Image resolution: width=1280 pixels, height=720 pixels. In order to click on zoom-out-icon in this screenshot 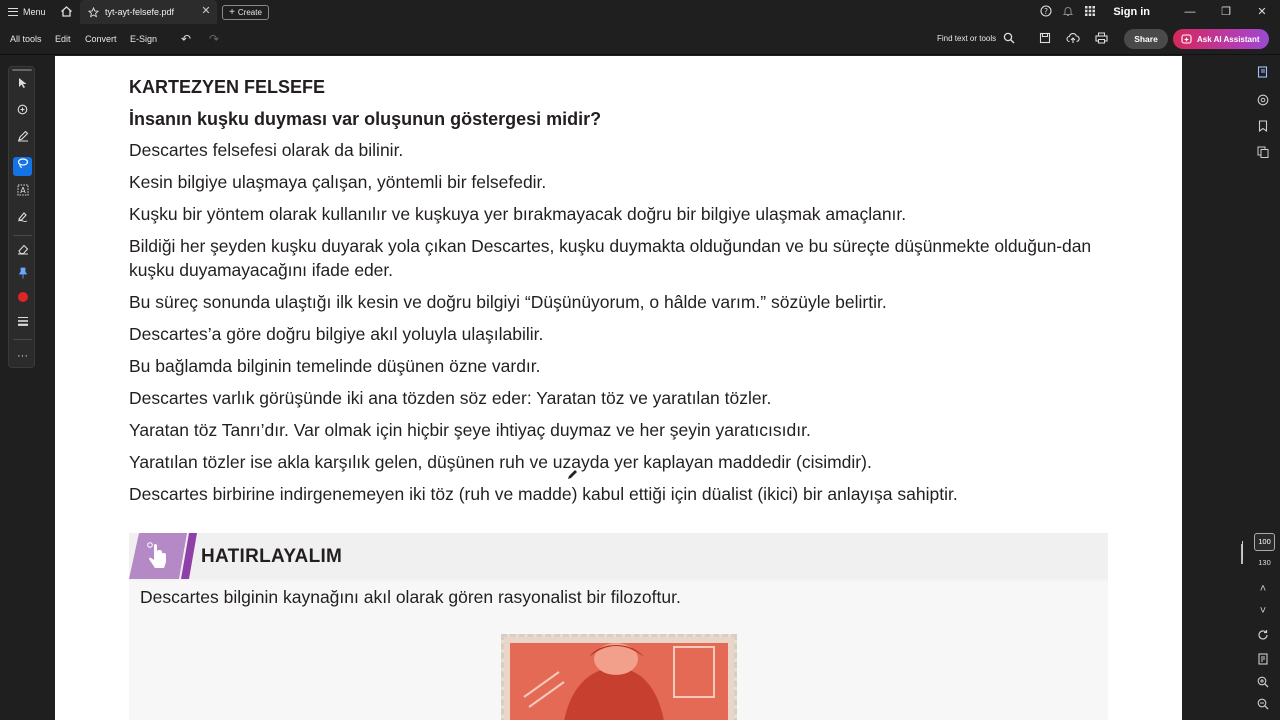, I will do `click(1263, 705)`.